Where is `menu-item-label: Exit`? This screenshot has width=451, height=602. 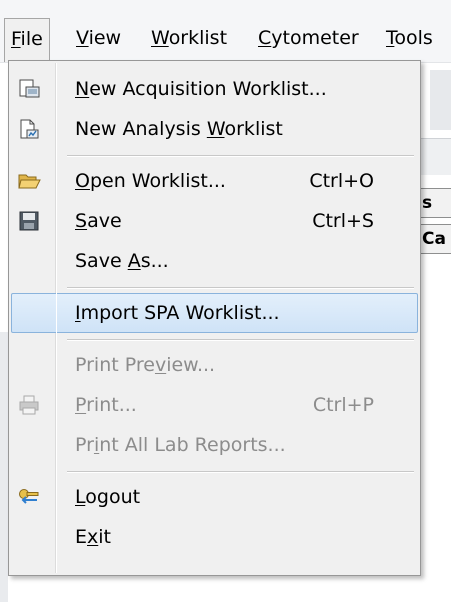 menu-item-label: Exit is located at coordinates (93, 537).